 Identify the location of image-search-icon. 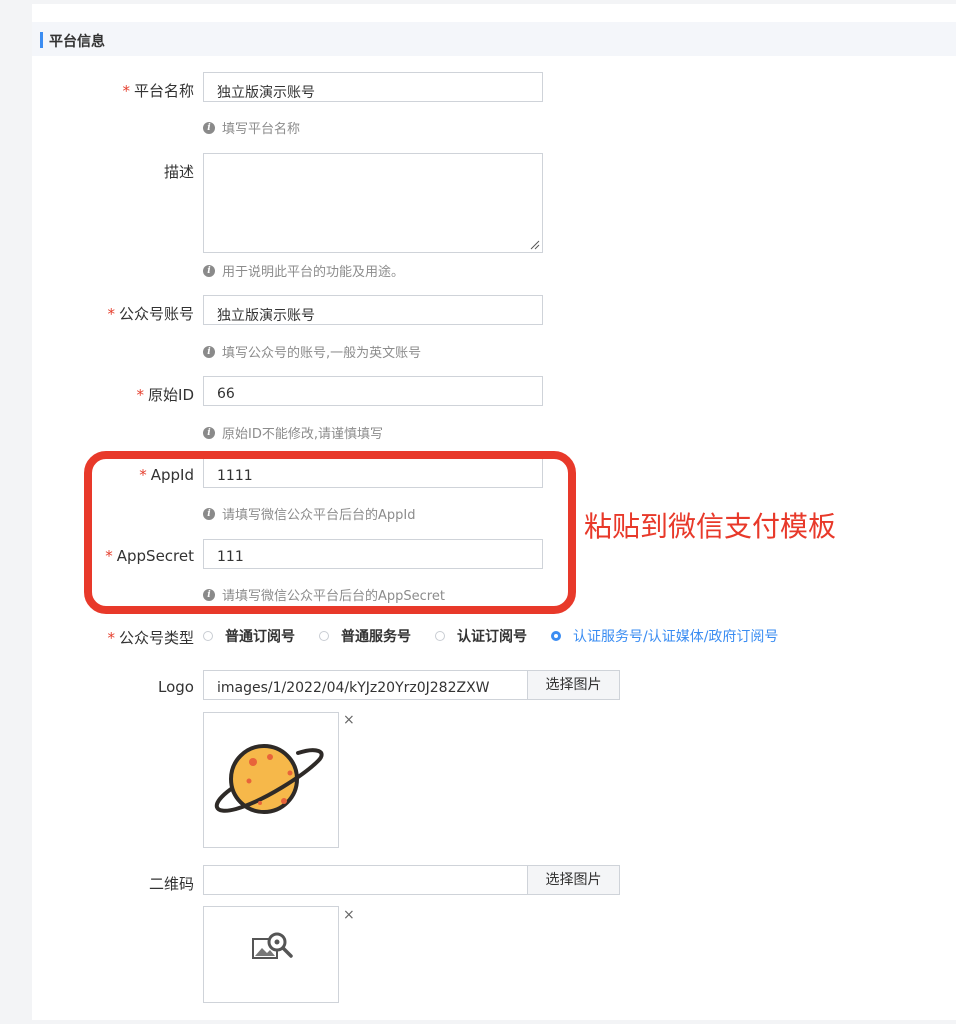
(272, 945).